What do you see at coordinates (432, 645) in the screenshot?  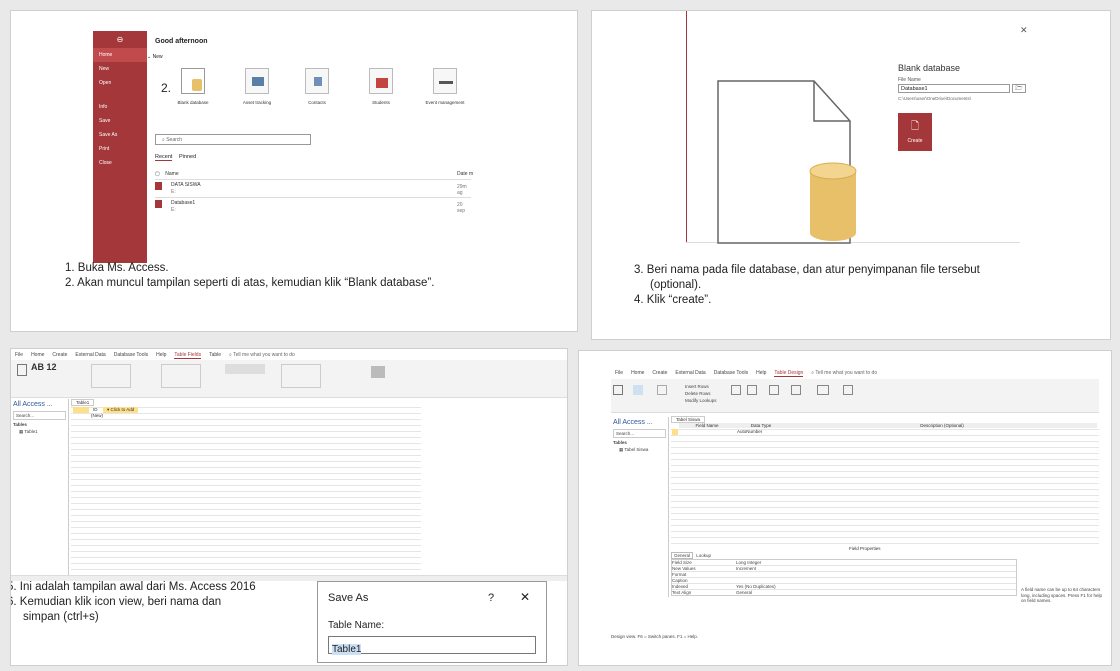 I see `table-name-input: Table1` at bounding box center [432, 645].